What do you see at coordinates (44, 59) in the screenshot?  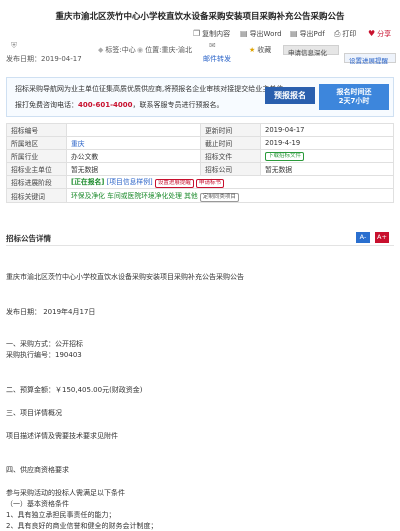 I see `publish-date: 发布日期：2019-04-17` at bounding box center [44, 59].